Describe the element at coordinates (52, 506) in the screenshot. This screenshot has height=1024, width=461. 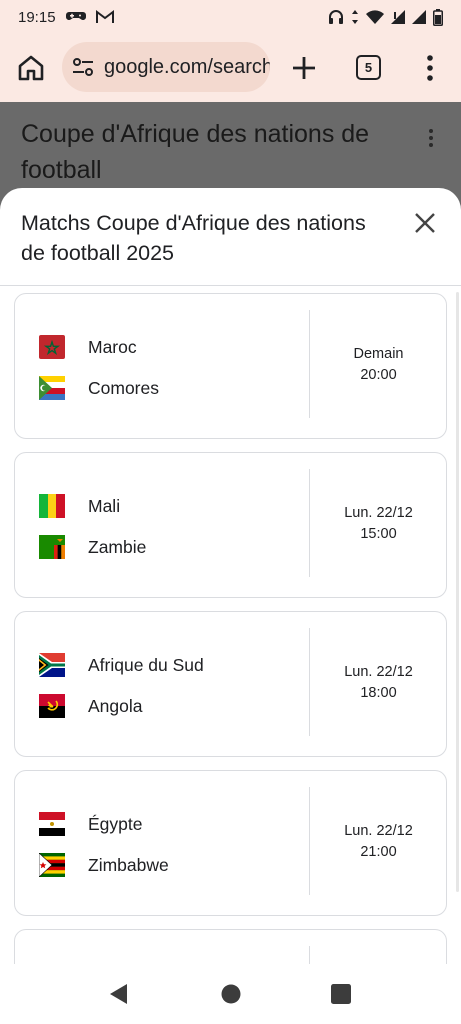
I see `mali-flag-icon` at that location.